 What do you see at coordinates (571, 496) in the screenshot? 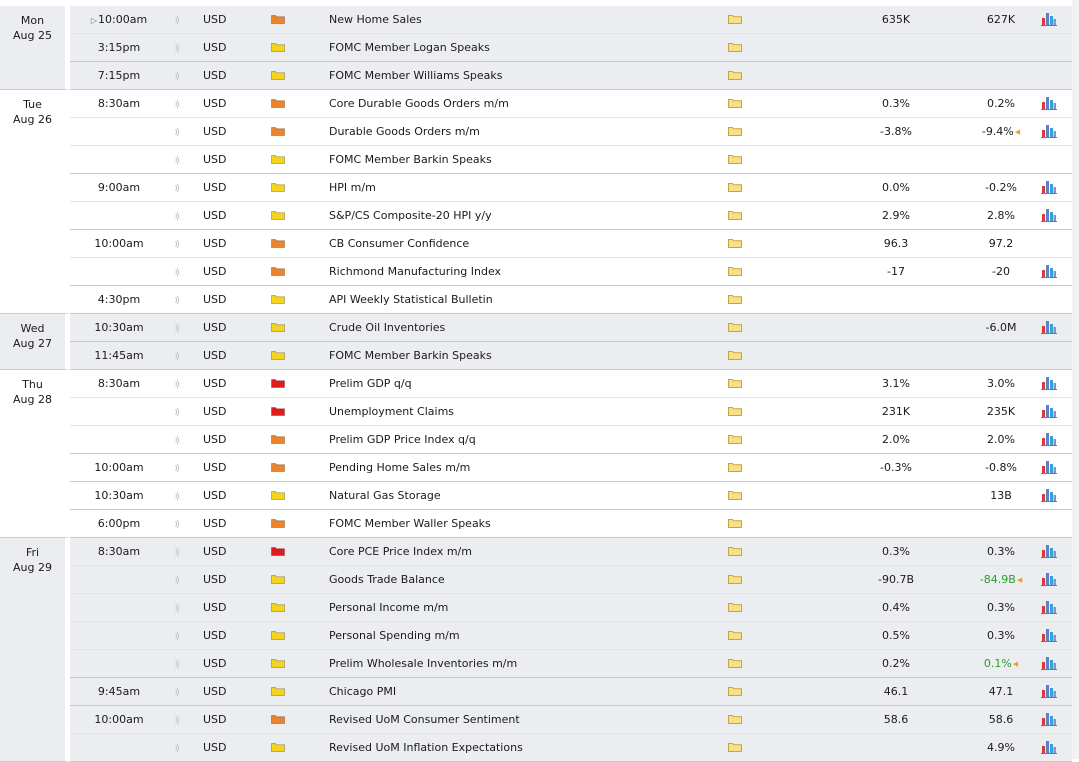
I see `event-row: 10:30am USD Natural Gas Storage 13B` at bounding box center [571, 496].